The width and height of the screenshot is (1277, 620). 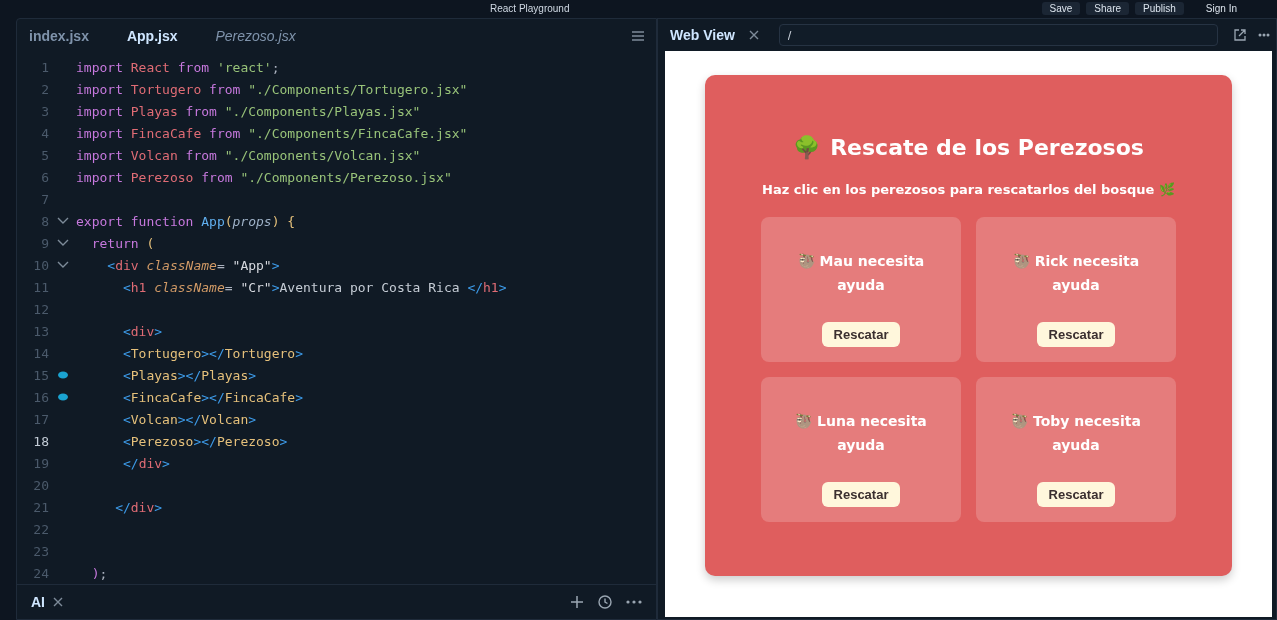 What do you see at coordinates (998, 35) in the screenshot?
I see `url-field: /` at bounding box center [998, 35].